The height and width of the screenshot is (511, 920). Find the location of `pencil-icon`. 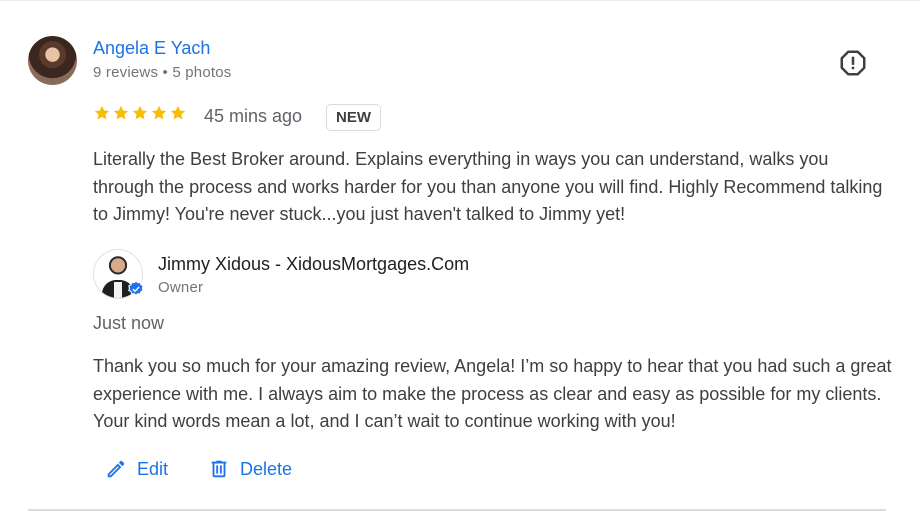

pencil-icon is located at coordinates (116, 469).